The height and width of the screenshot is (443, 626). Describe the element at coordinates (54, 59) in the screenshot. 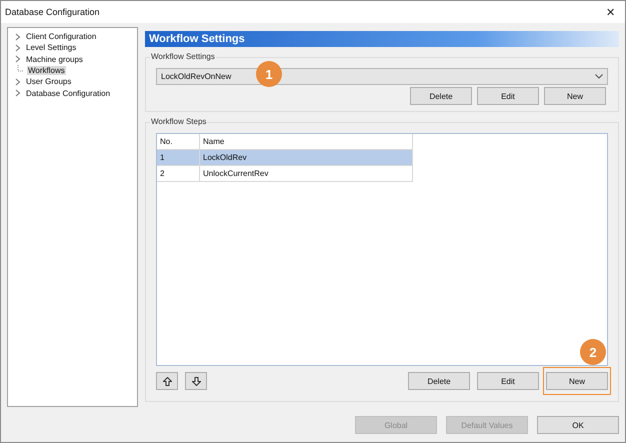

I see `tree-item: Machine groups` at that location.